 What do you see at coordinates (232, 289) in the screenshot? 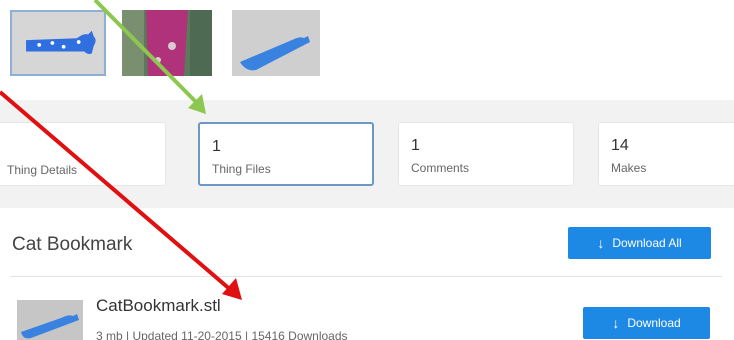
I see `red-arrow-head` at bounding box center [232, 289].